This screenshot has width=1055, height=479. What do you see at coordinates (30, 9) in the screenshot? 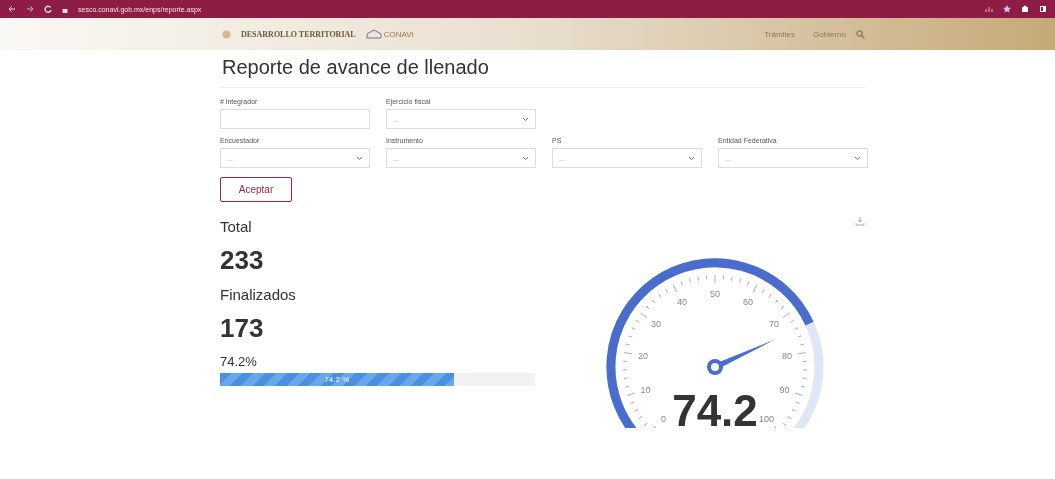
I see `forward-arrow-icon` at bounding box center [30, 9].